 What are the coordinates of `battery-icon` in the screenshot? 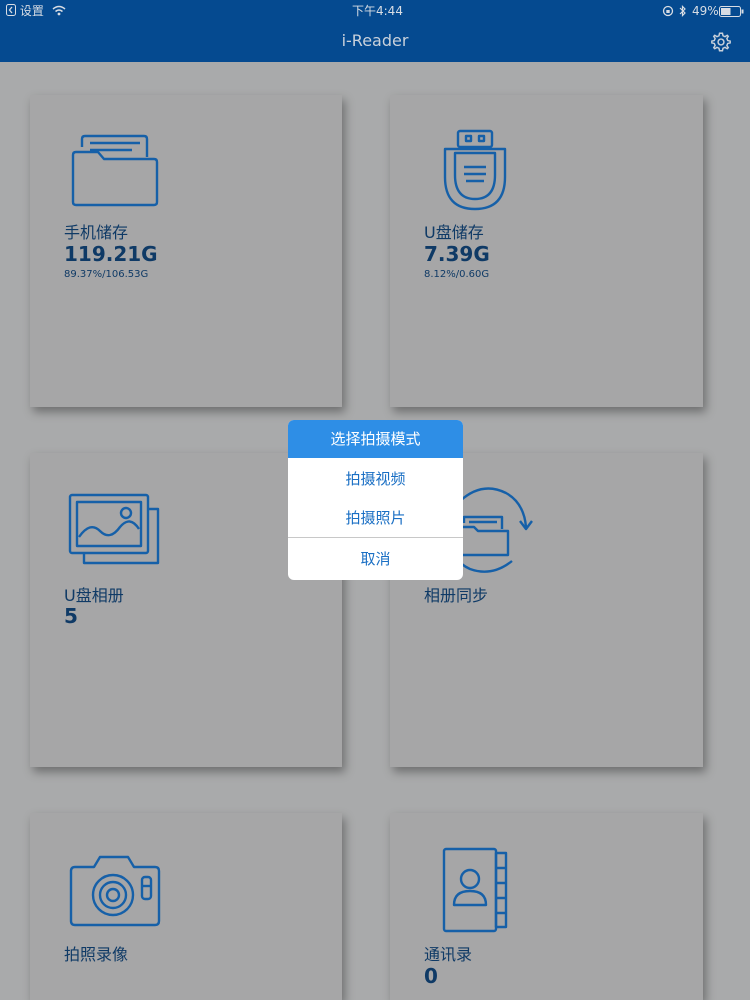 It's located at (731, 11).